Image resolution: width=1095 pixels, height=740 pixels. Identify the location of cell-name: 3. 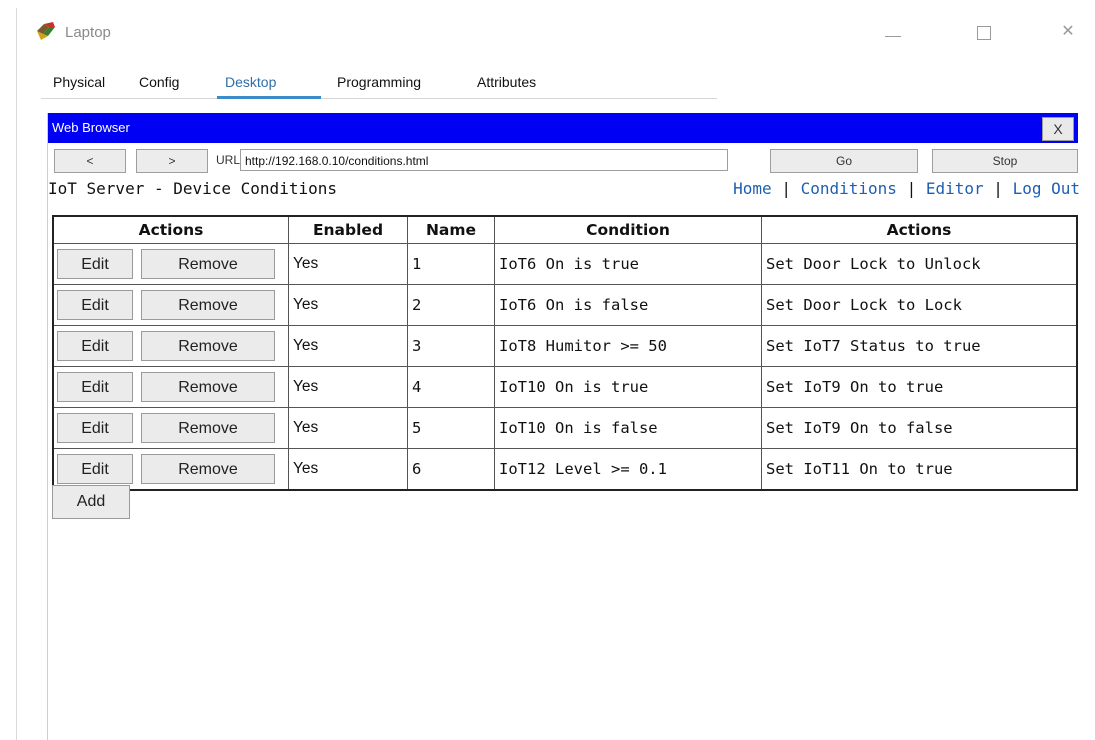
(451, 346).